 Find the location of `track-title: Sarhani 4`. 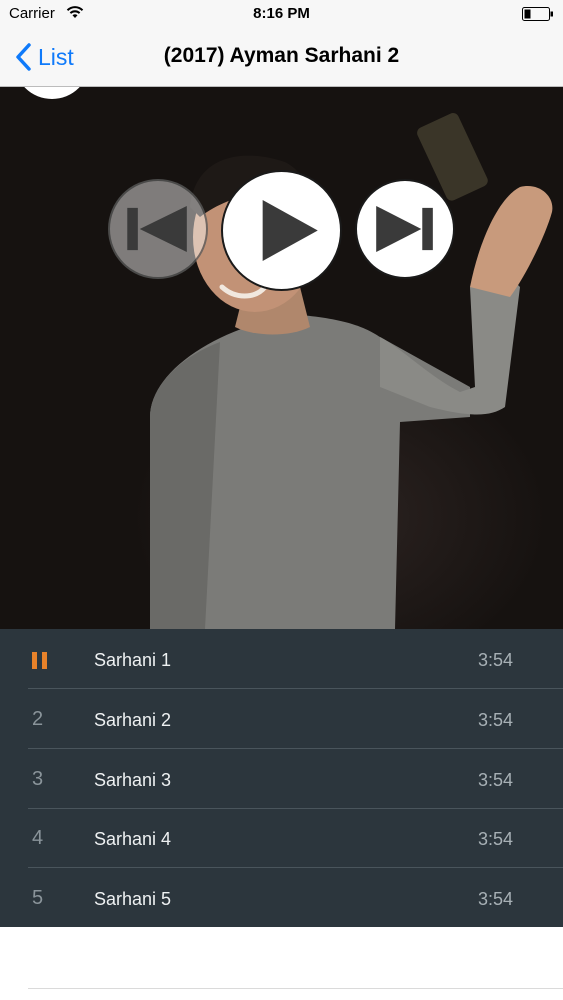

track-title: Sarhani 4 is located at coordinates (133, 839).